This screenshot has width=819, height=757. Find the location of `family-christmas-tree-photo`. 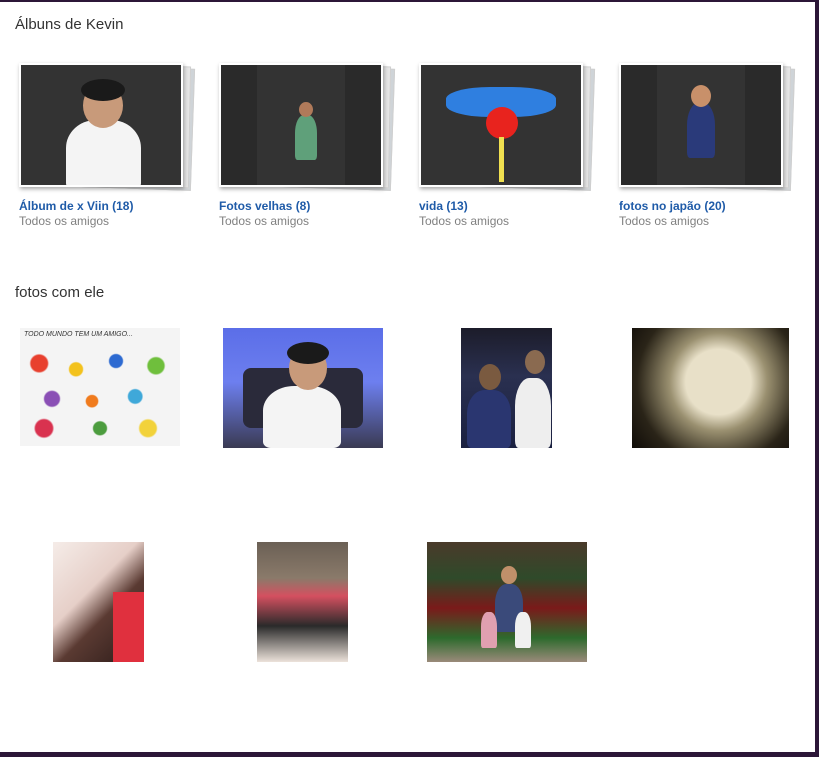

family-christmas-tree-photo is located at coordinates (507, 602).